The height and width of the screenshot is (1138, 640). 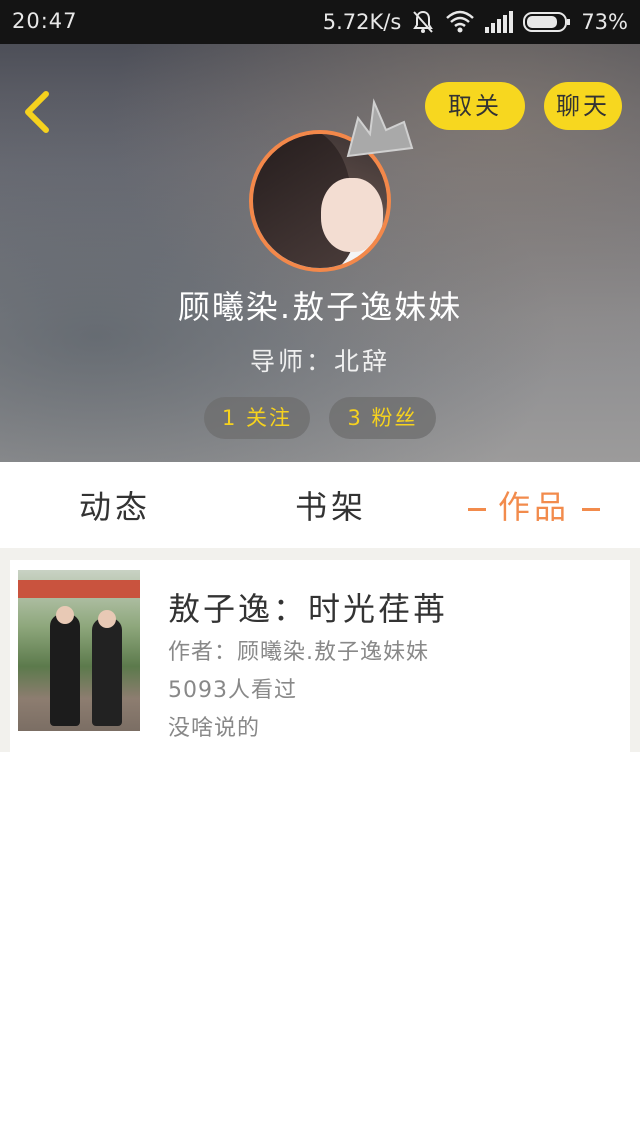 I want to click on crown-icon, so click(x=380, y=128).